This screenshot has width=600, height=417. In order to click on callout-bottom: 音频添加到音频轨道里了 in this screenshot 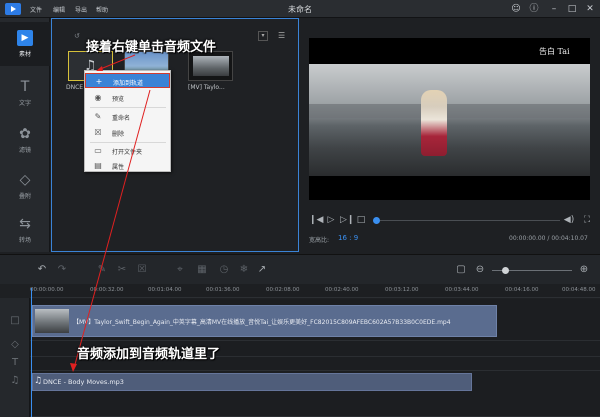, I will do `click(149, 354)`.